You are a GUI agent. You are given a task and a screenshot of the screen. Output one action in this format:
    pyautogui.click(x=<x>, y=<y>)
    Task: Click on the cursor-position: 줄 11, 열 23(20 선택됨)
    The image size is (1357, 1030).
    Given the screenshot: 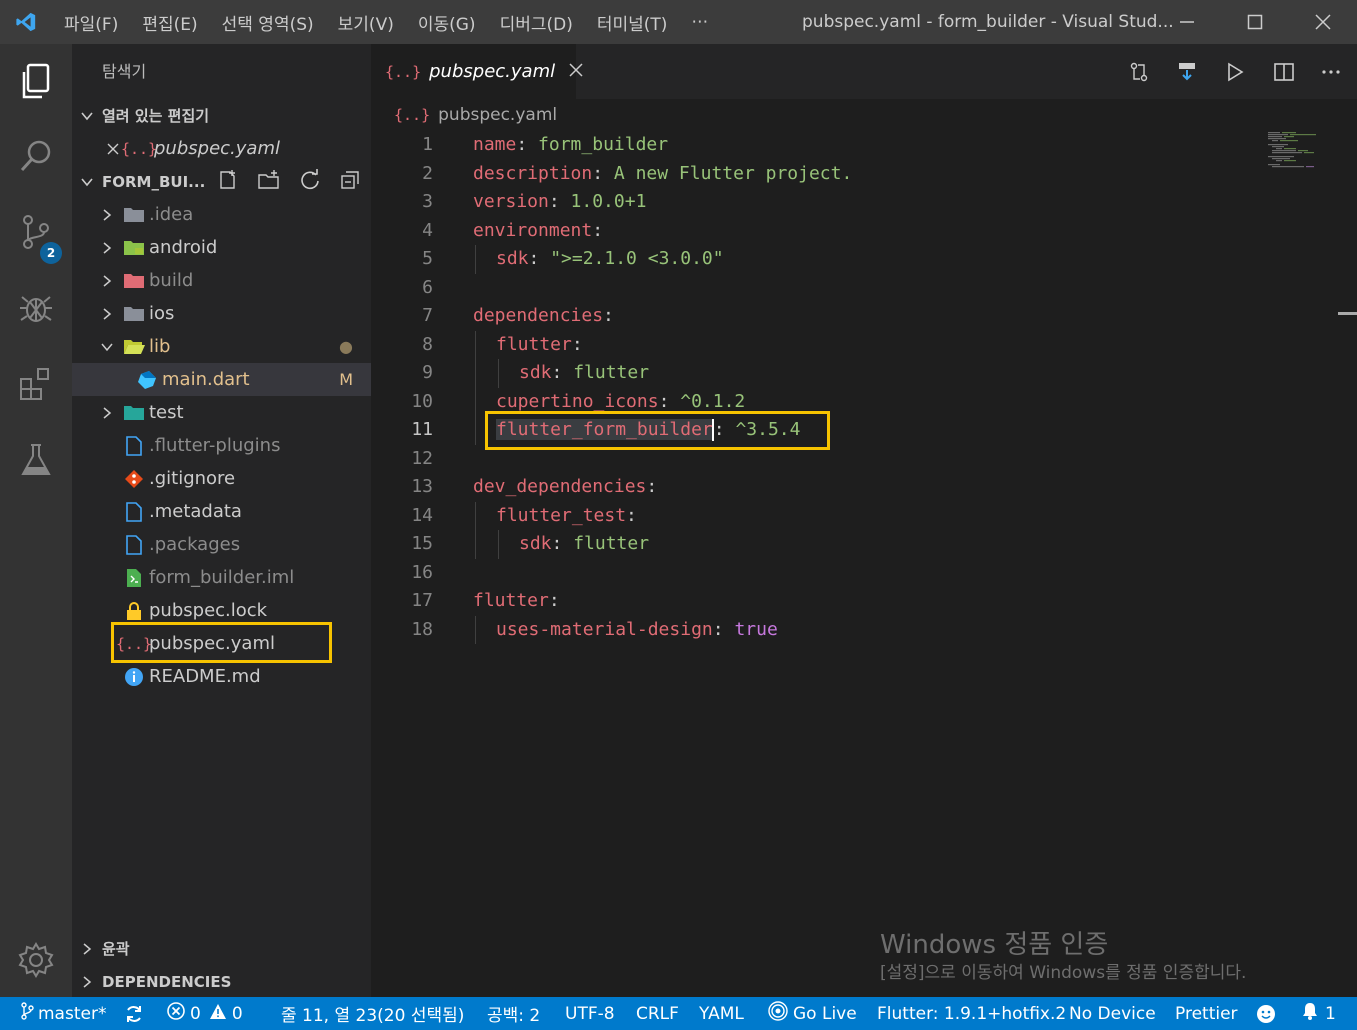 What is the action you would take?
    pyautogui.click(x=372, y=1013)
    